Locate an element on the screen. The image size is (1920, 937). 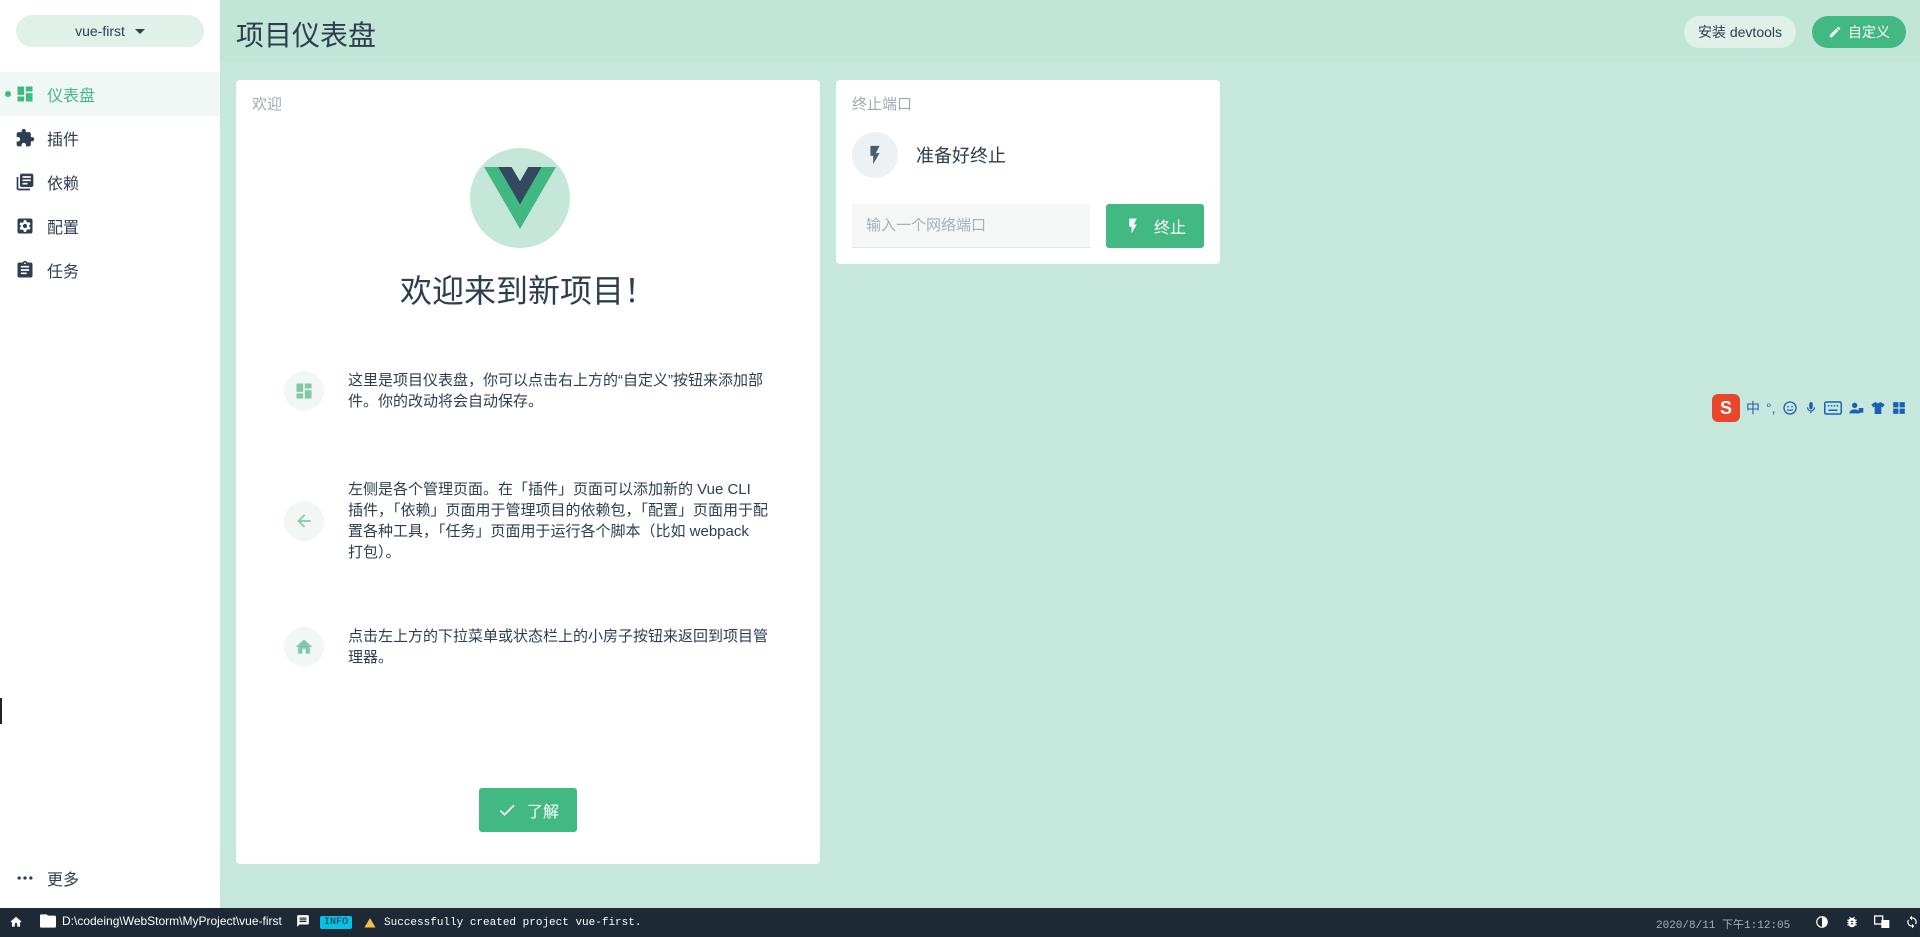
log-level-badge: INFO is located at coordinates (336, 922).